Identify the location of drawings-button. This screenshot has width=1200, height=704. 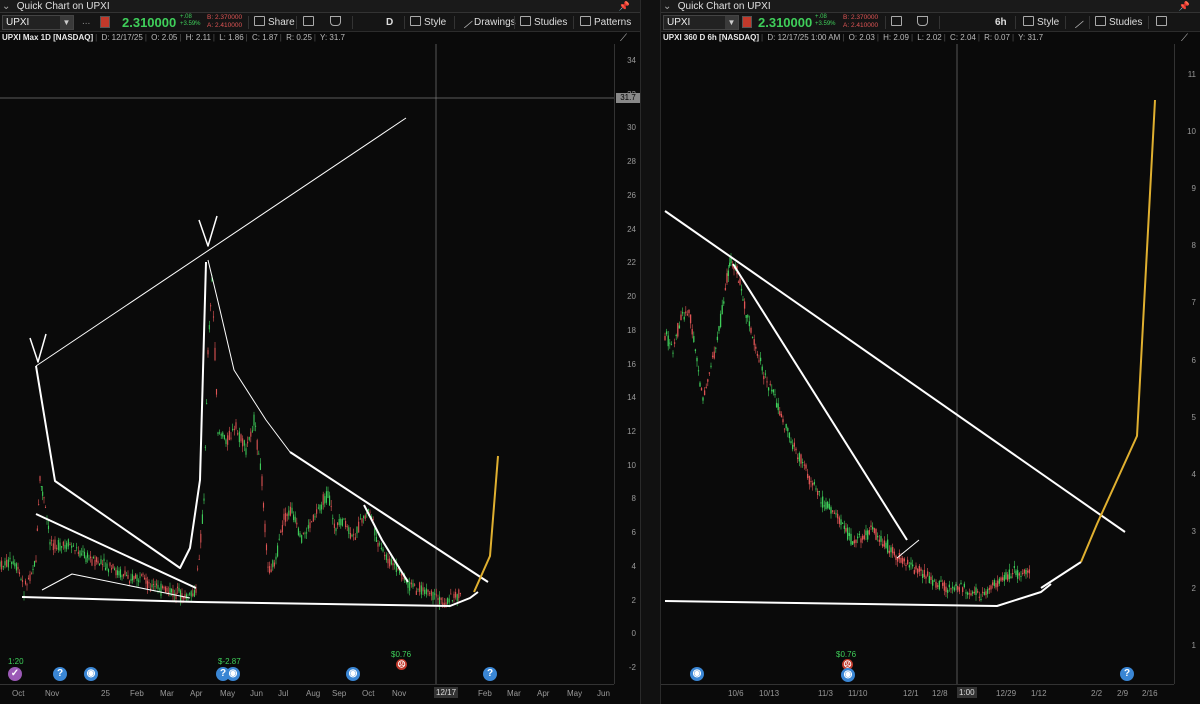
(1077, 21).